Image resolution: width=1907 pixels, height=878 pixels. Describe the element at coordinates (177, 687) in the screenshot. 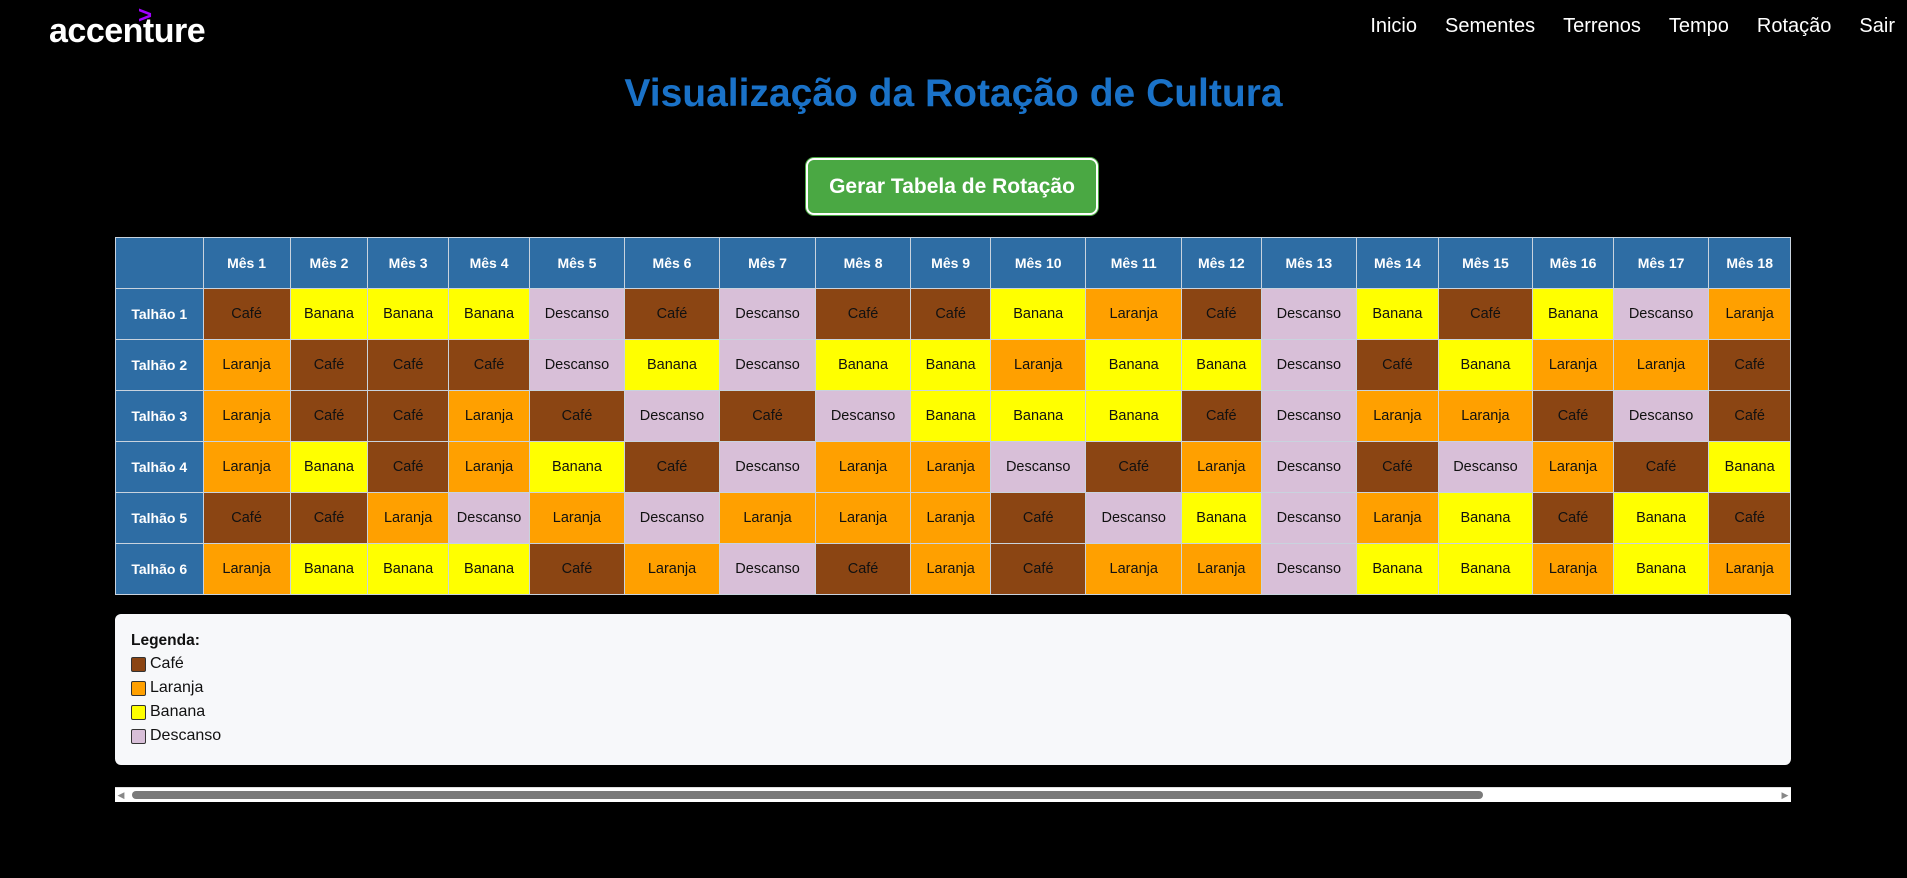

I see `legend-label: Laranja` at that location.